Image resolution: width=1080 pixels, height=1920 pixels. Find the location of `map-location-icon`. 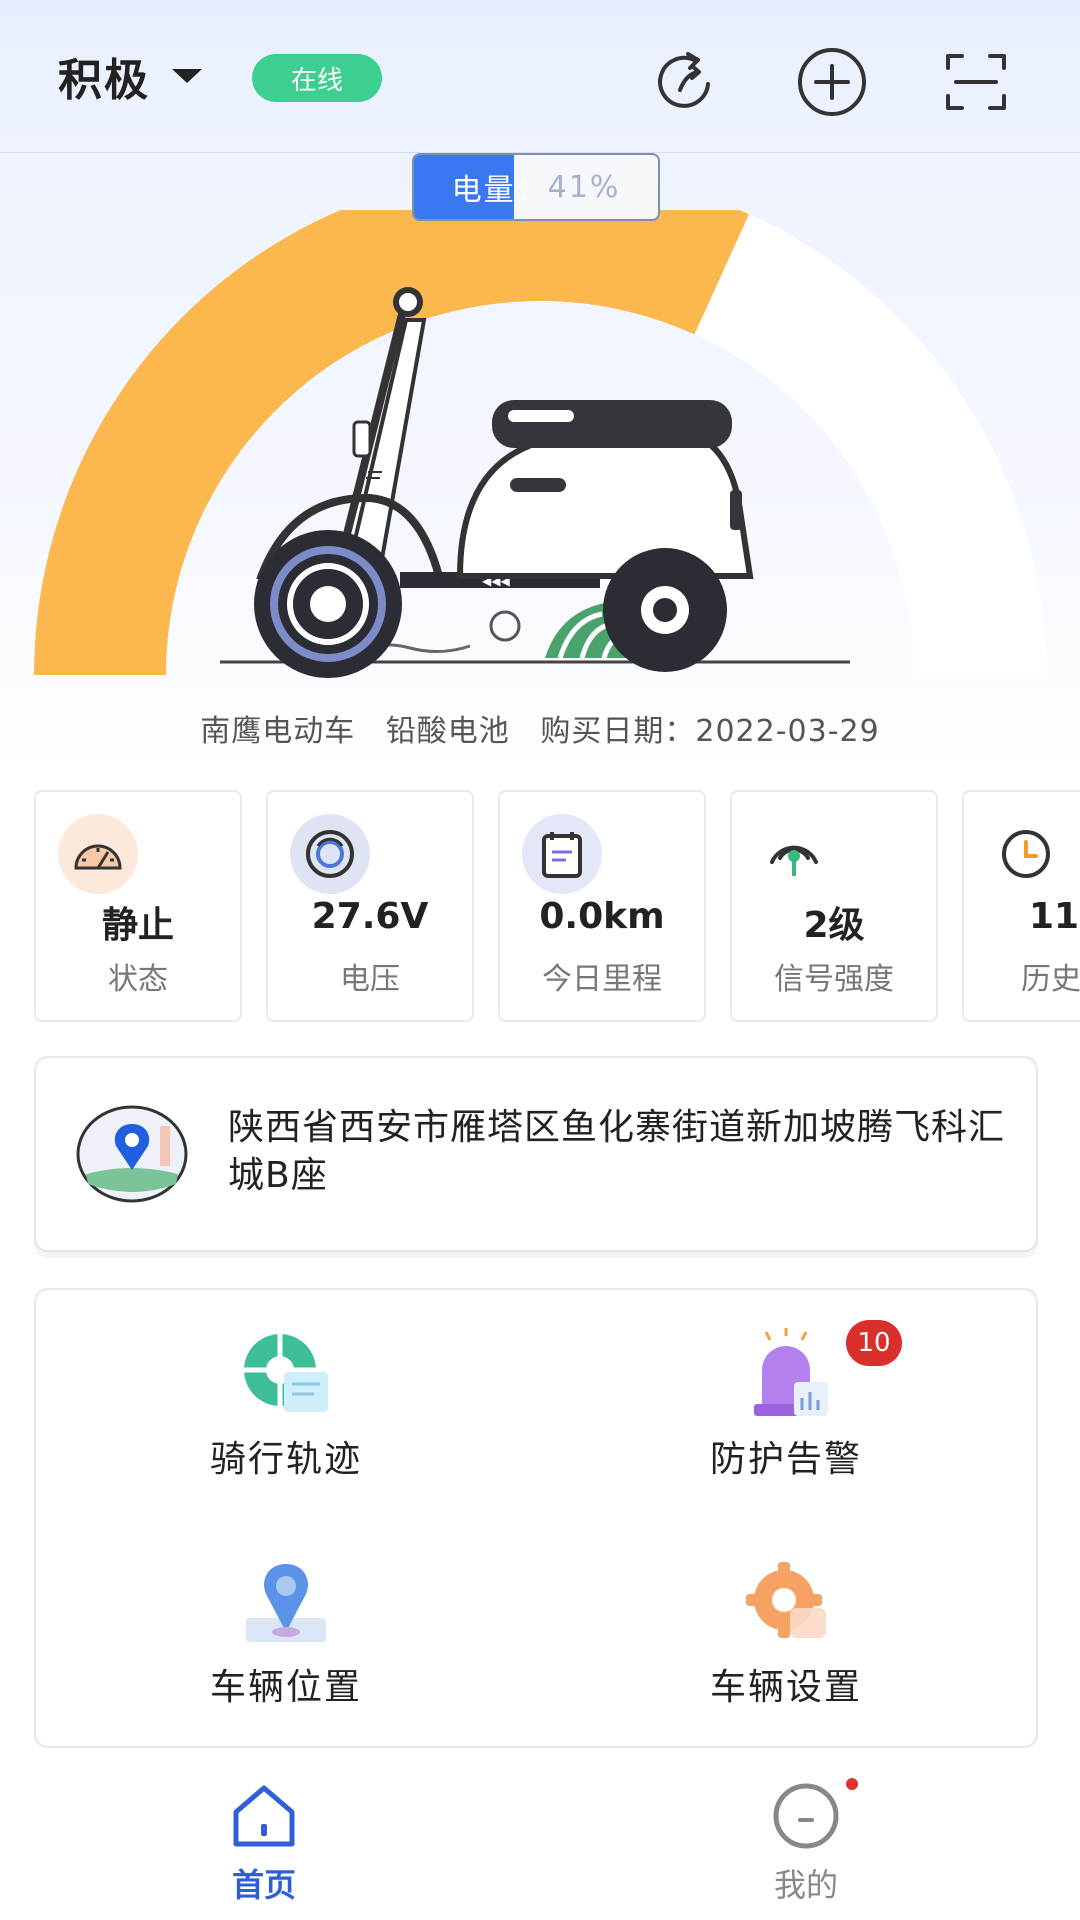

map-location-icon is located at coordinates (132, 1154).